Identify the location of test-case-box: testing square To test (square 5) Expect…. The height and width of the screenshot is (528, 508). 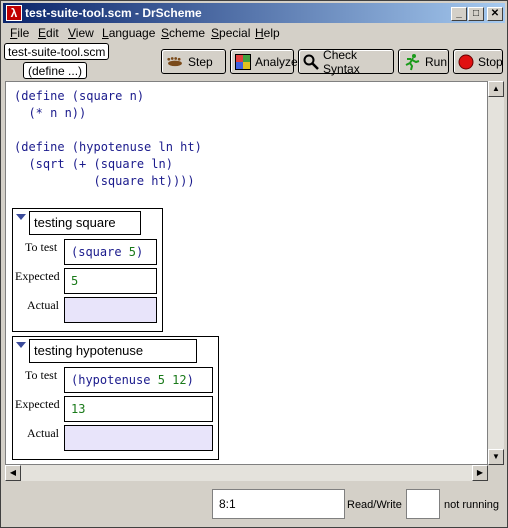
(87, 270).